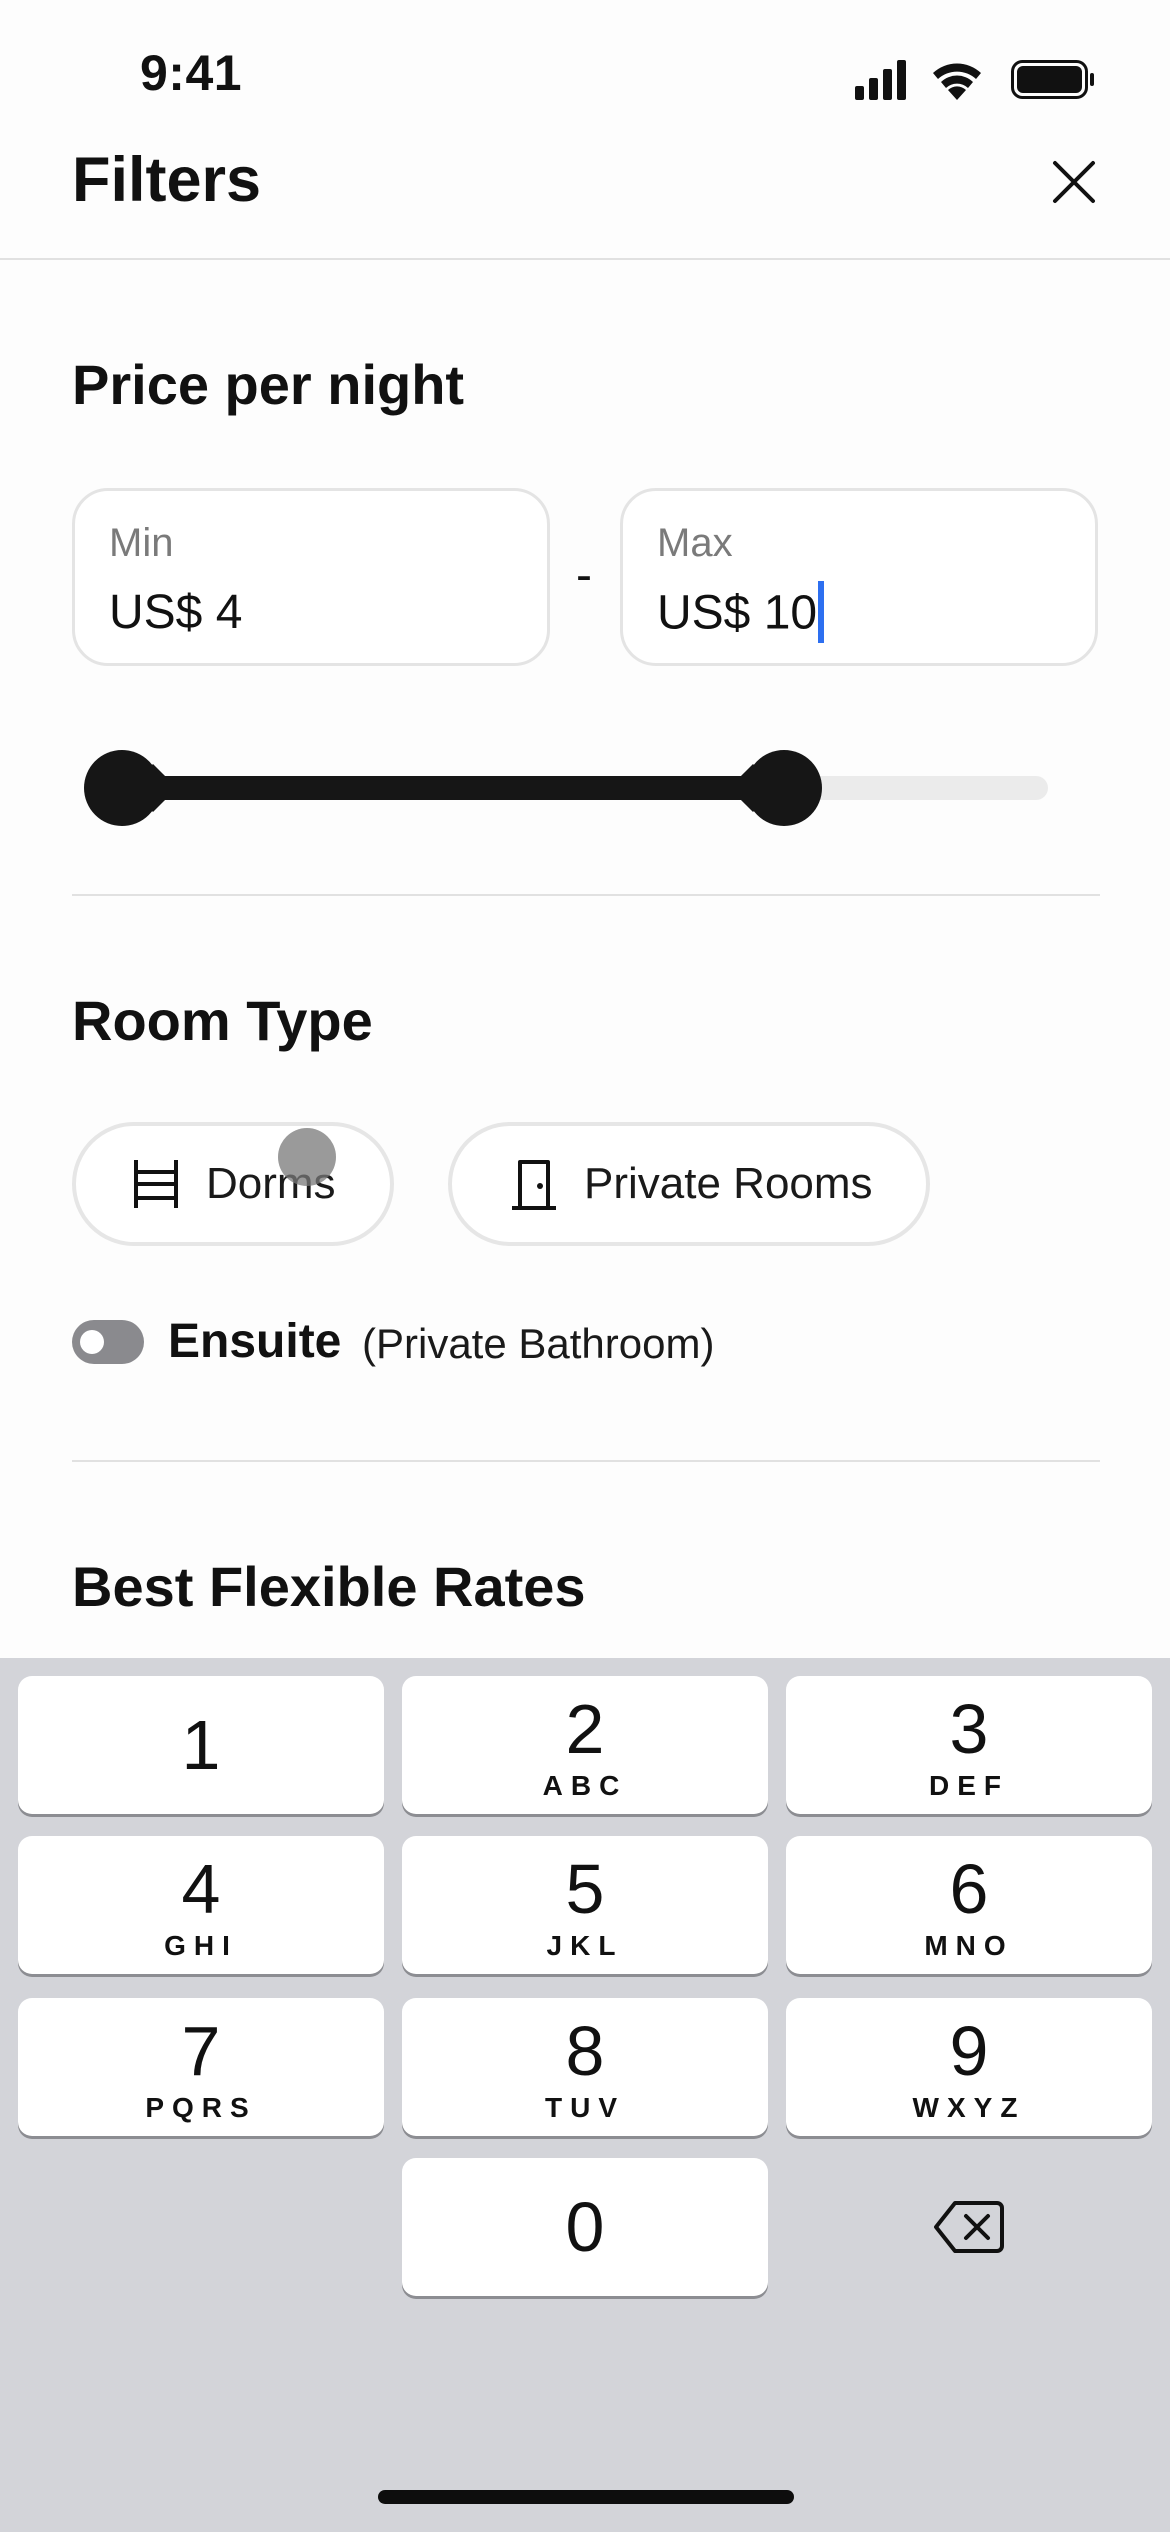 This screenshot has height=2532, width=1170. I want to click on key-digit: 1, so click(201, 1745).